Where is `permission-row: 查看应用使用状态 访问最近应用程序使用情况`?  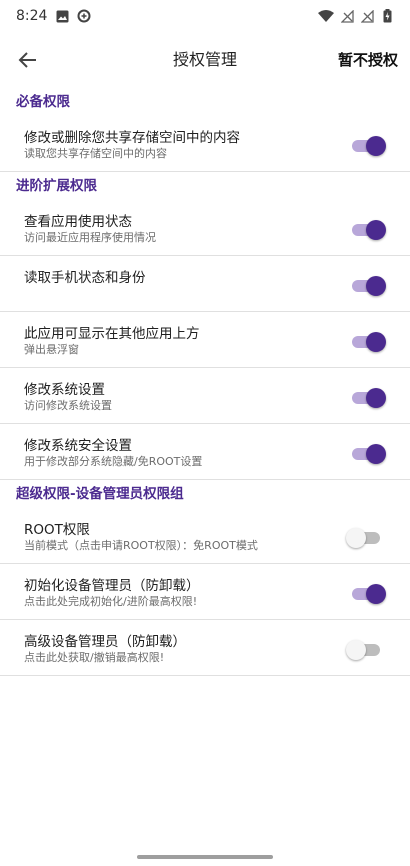
permission-row: 查看应用使用状态 访问最近应用程序使用情况 is located at coordinates (205, 228).